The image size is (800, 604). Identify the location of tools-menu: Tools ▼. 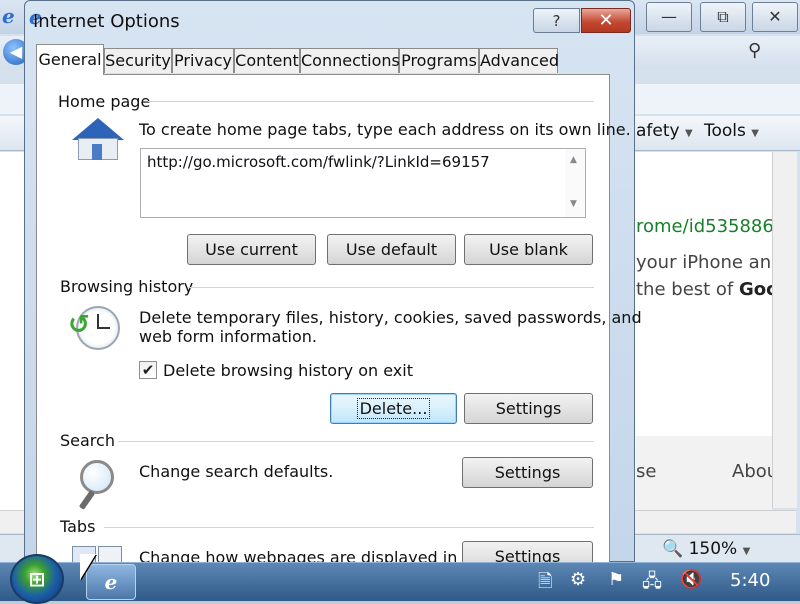
(731, 131).